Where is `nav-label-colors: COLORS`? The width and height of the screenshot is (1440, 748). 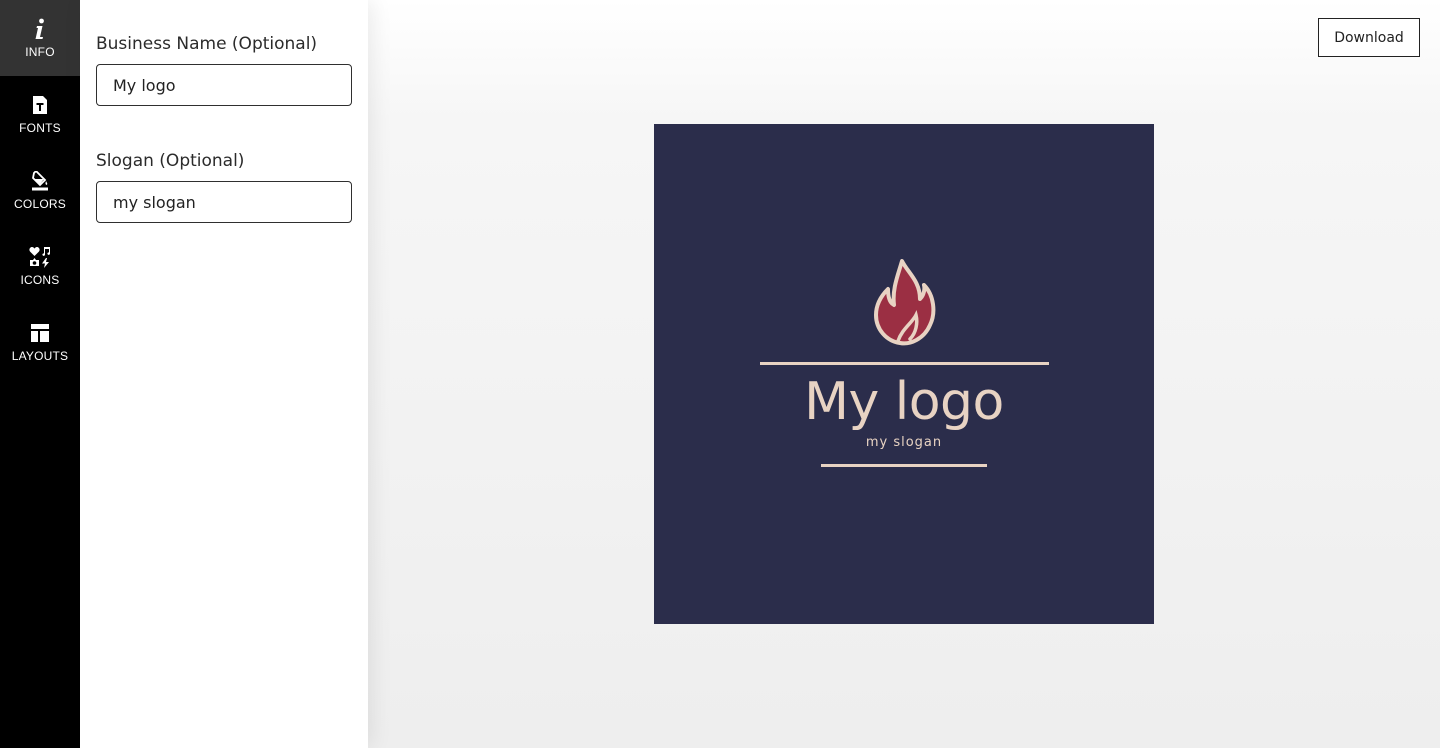 nav-label-colors: COLORS is located at coordinates (40, 204).